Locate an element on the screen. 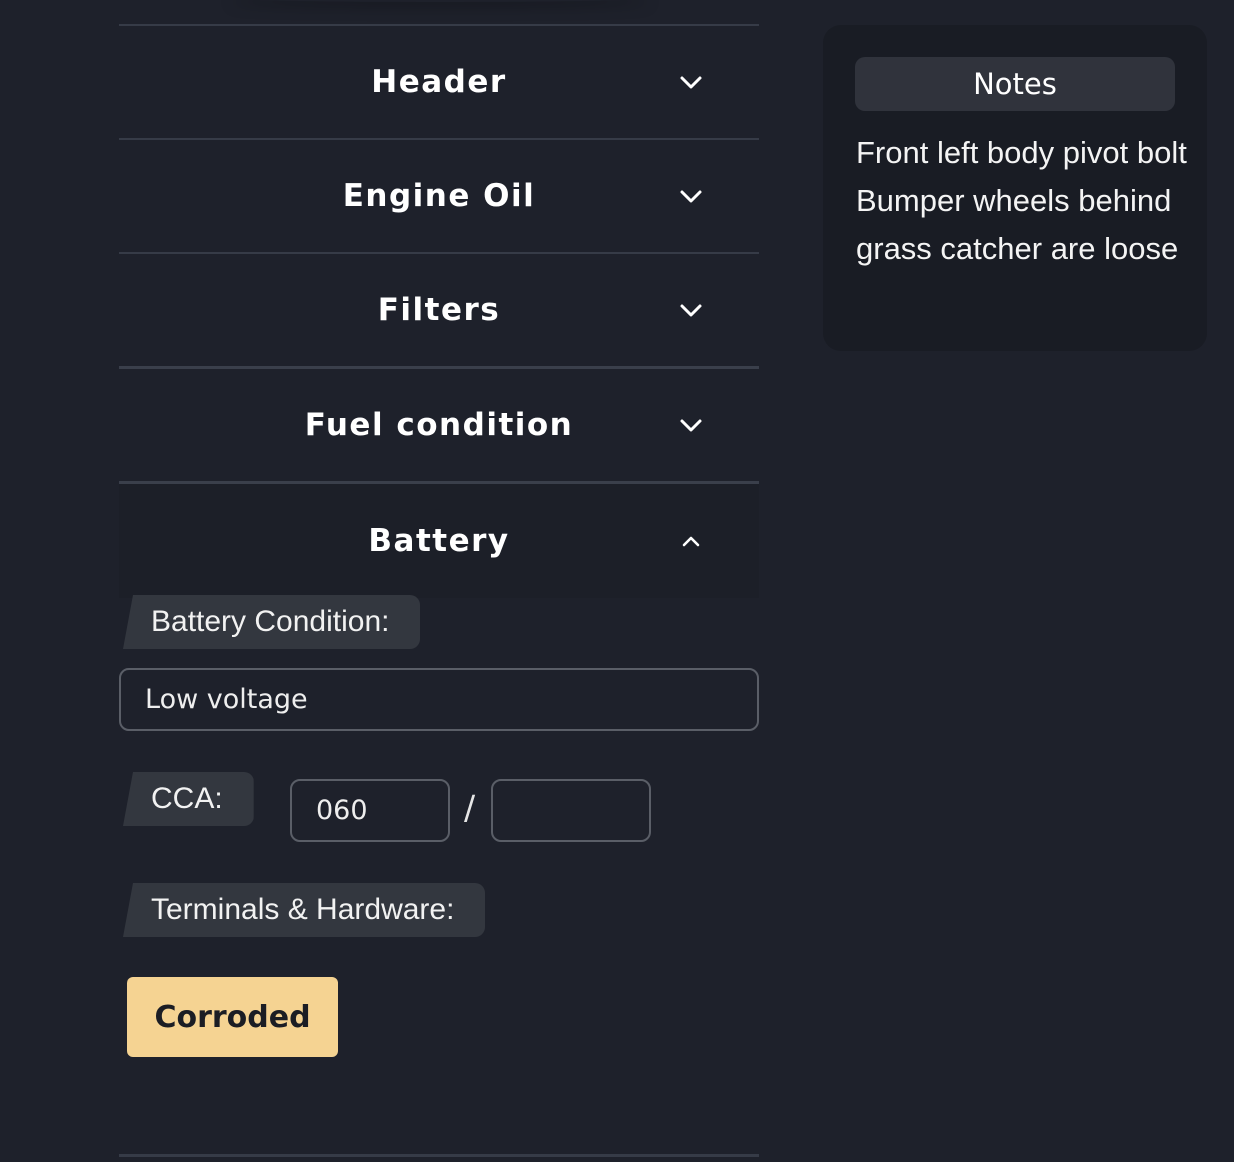  section-fuel-condition-toggle: Fuel condition is located at coordinates (439, 425).